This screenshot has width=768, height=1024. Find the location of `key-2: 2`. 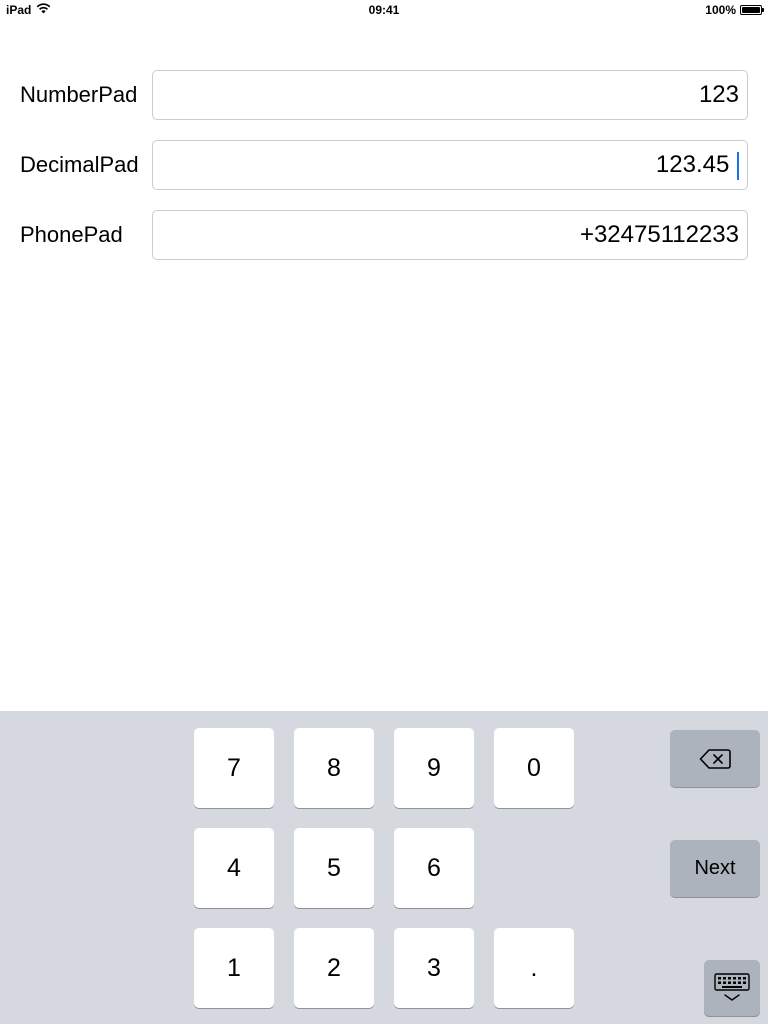

key-2: 2 is located at coordinates (334, 968).